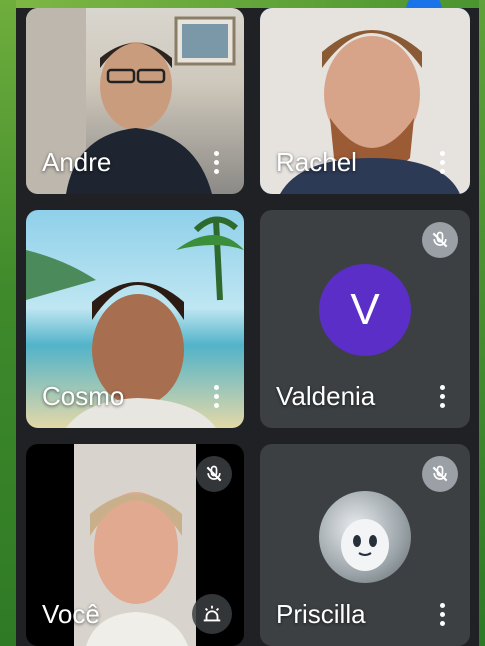 This screenshot has width=485, height=646. Describe the element at coordinates (365, 310) in the screenshot. I see `avatar: V` at that location.